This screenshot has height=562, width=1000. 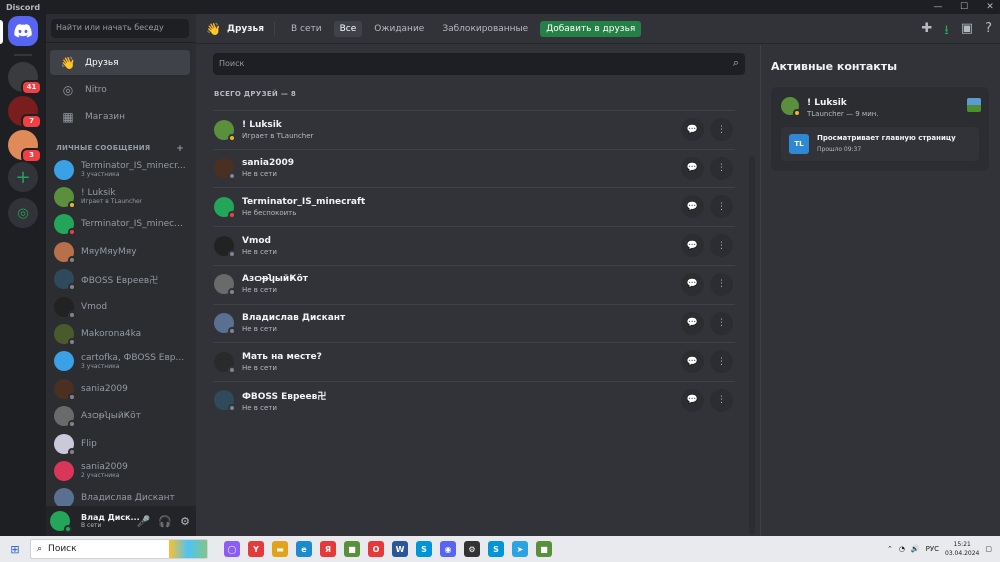 What do you see at coordinates (474, 206) in the screenshot?
I see `friend-row: Terminator_IS_minecraft Не беспокоить 💬 ⋮` at bounding box center [474, 206].